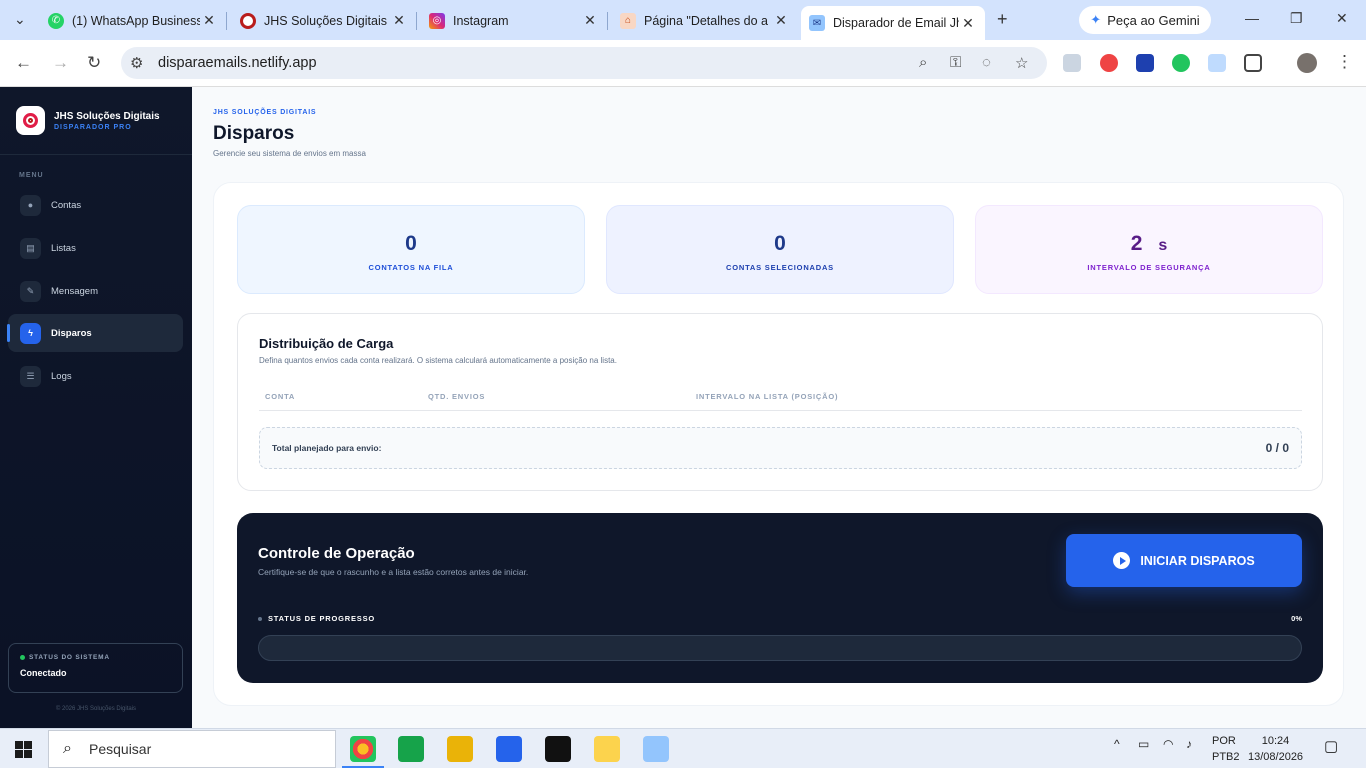  What do you see at coordinates (23, 63) in the screenshot?
I see `back-icon: ←` at bounding box center [23, 63].